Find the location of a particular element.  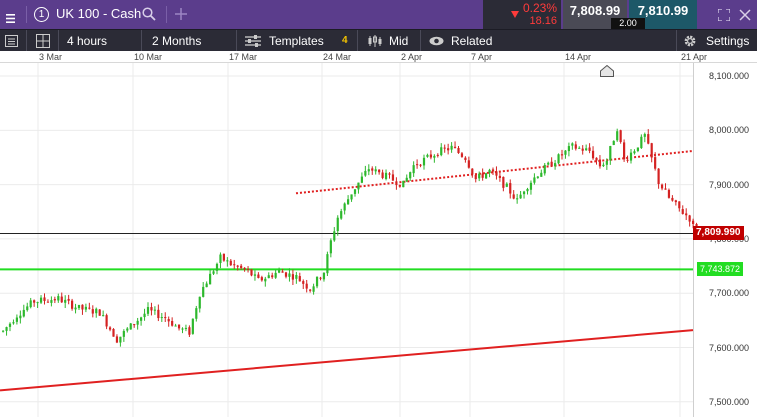

plus-icon is located at coordinates (181, 13).